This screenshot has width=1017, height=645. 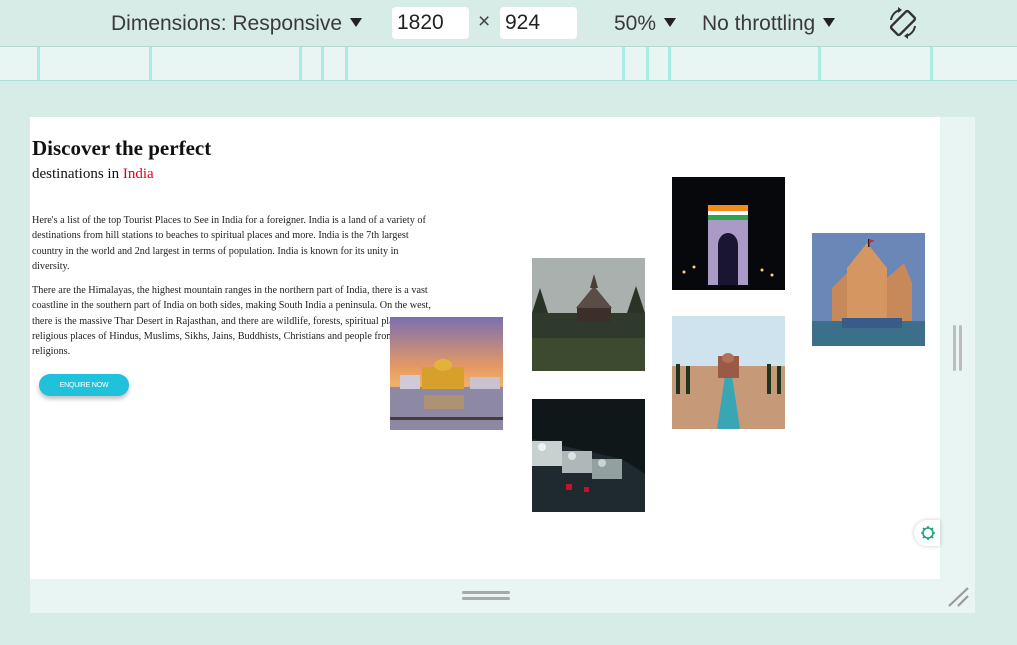 What do you see at coordinates (588, 314) in the screenshot?
I see `hill-temple-photo` at bounding box center [588, 314].